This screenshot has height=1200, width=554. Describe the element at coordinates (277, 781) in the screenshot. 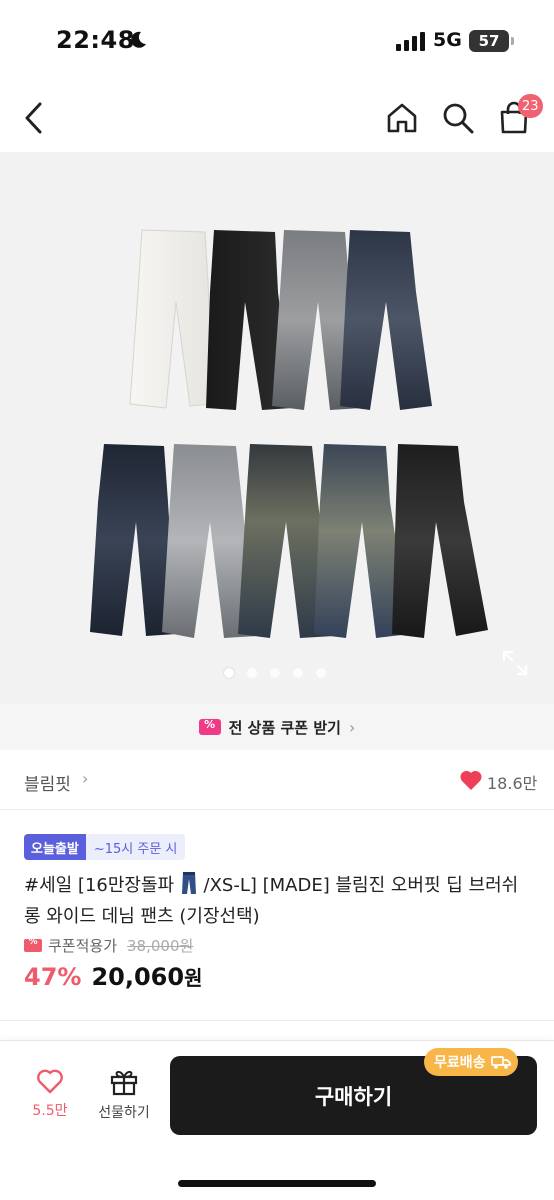

I see `brand-row: 블림핏 › 18.6만` at that location.